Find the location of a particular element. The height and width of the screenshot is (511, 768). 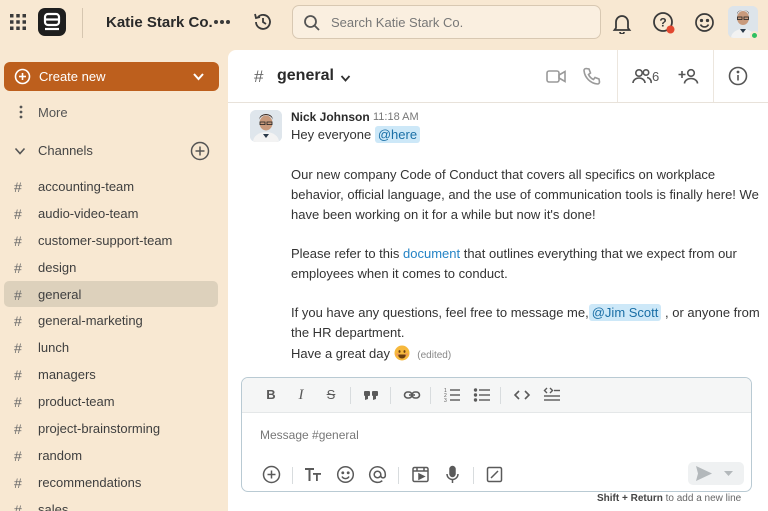

document-link: document is located at coordinates (431, 253).